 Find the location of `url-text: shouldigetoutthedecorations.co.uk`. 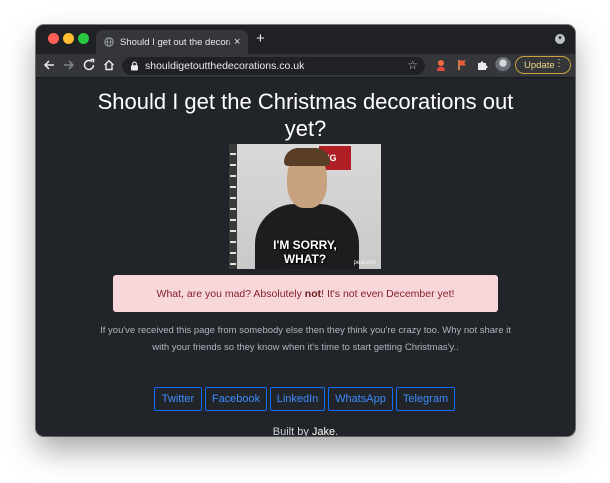

url-text: shouldigetoutthedecorations.co.uk is located at coordinates (225, 66).